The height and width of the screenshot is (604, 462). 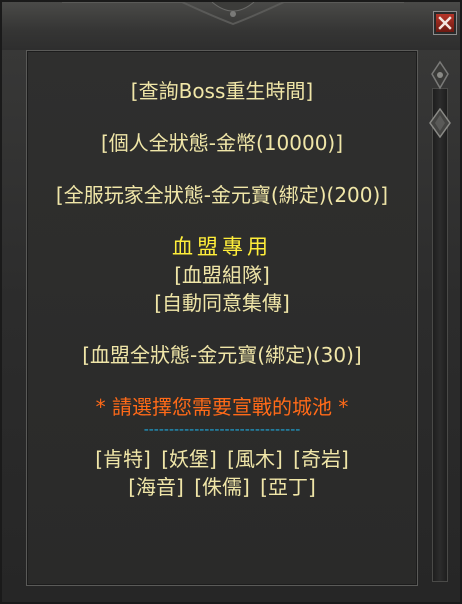 What do you see at coordinates (222, 303) in the screenshot?
I see `link-auto-accept-teleport: [自動同意集傳]` at bounding box center [222, 303].